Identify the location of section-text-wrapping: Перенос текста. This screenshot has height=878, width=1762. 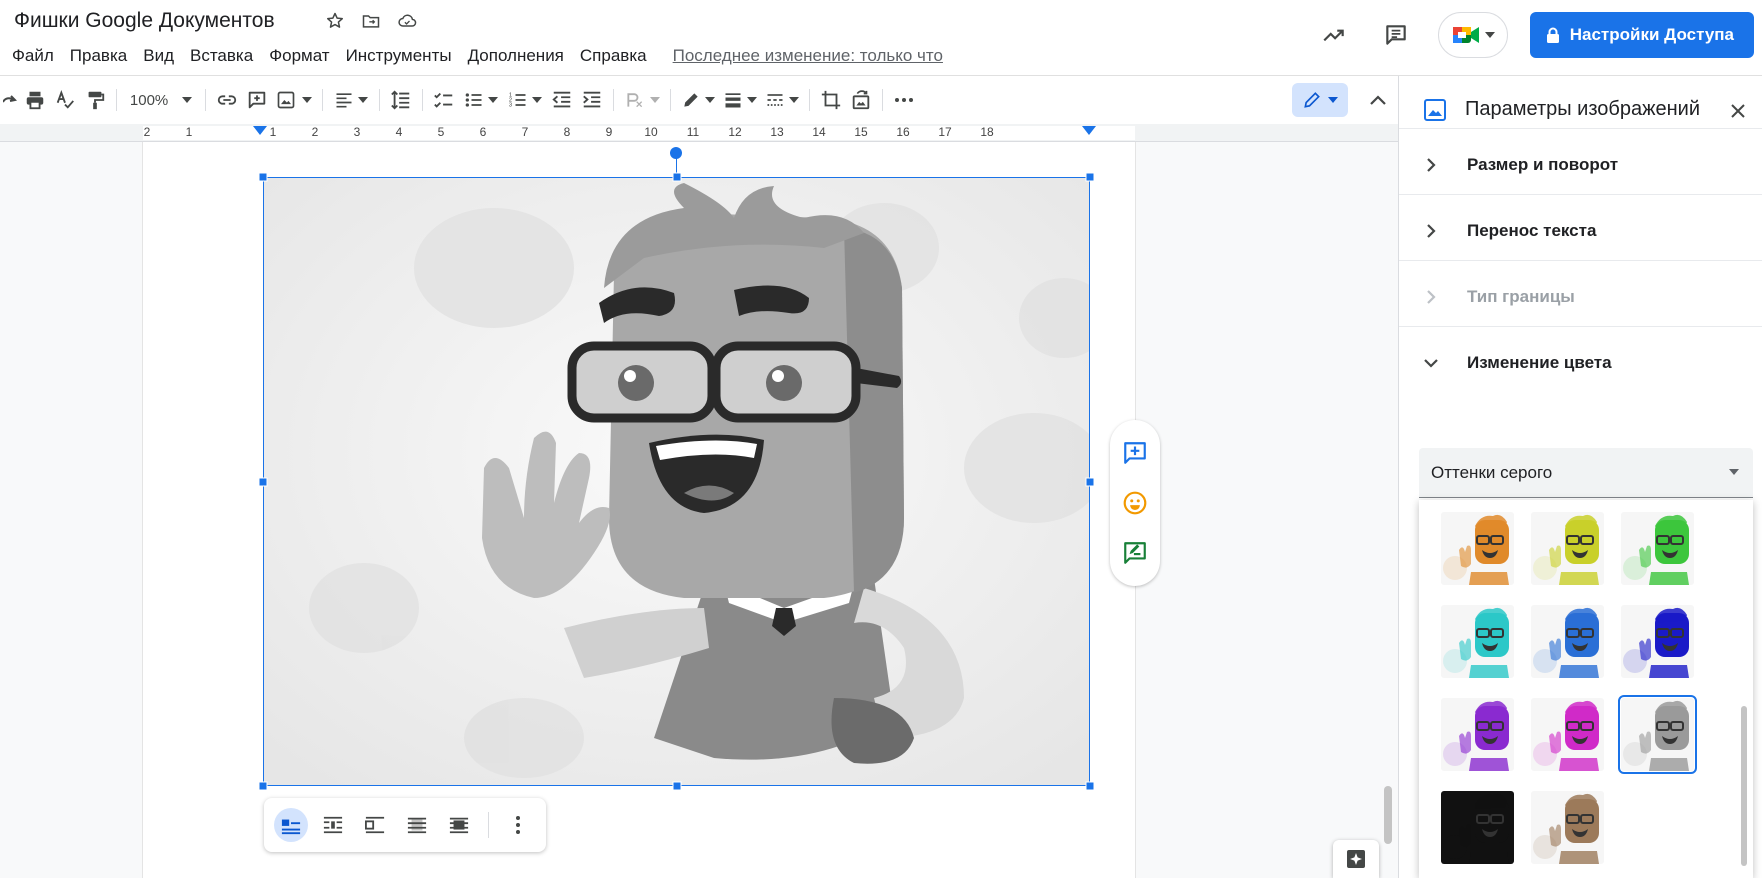
(1580, 230).